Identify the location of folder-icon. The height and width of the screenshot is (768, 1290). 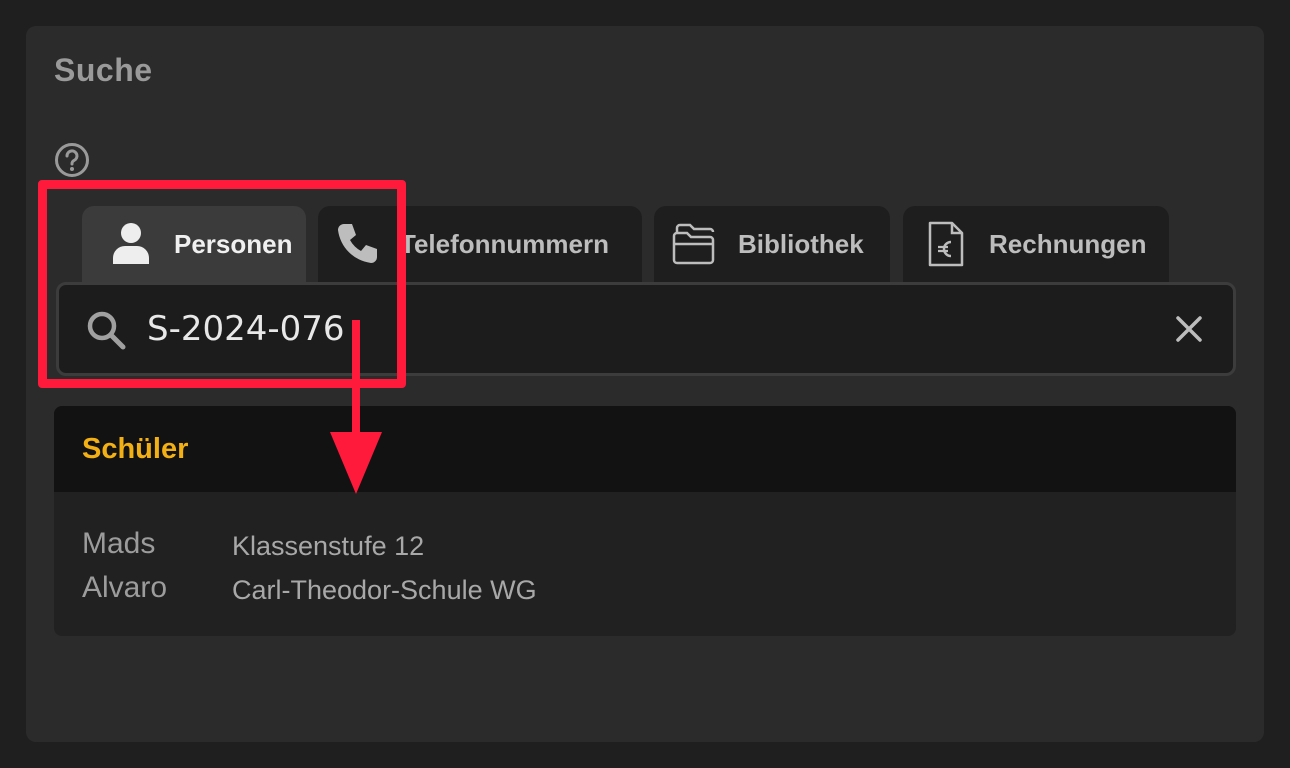
(695, 244).